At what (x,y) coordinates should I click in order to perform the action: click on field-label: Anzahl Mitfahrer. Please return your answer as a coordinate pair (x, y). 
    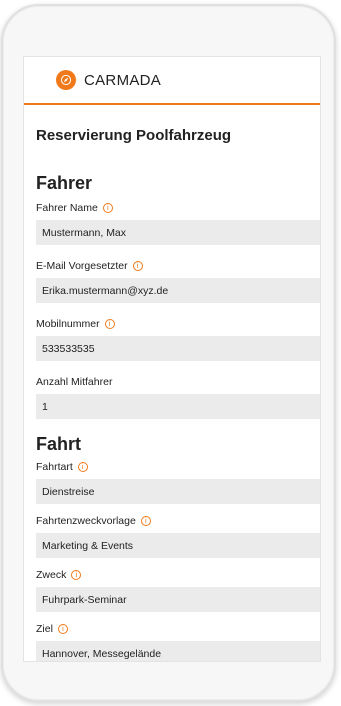
    Looking at the image, I should click on (178, 382).